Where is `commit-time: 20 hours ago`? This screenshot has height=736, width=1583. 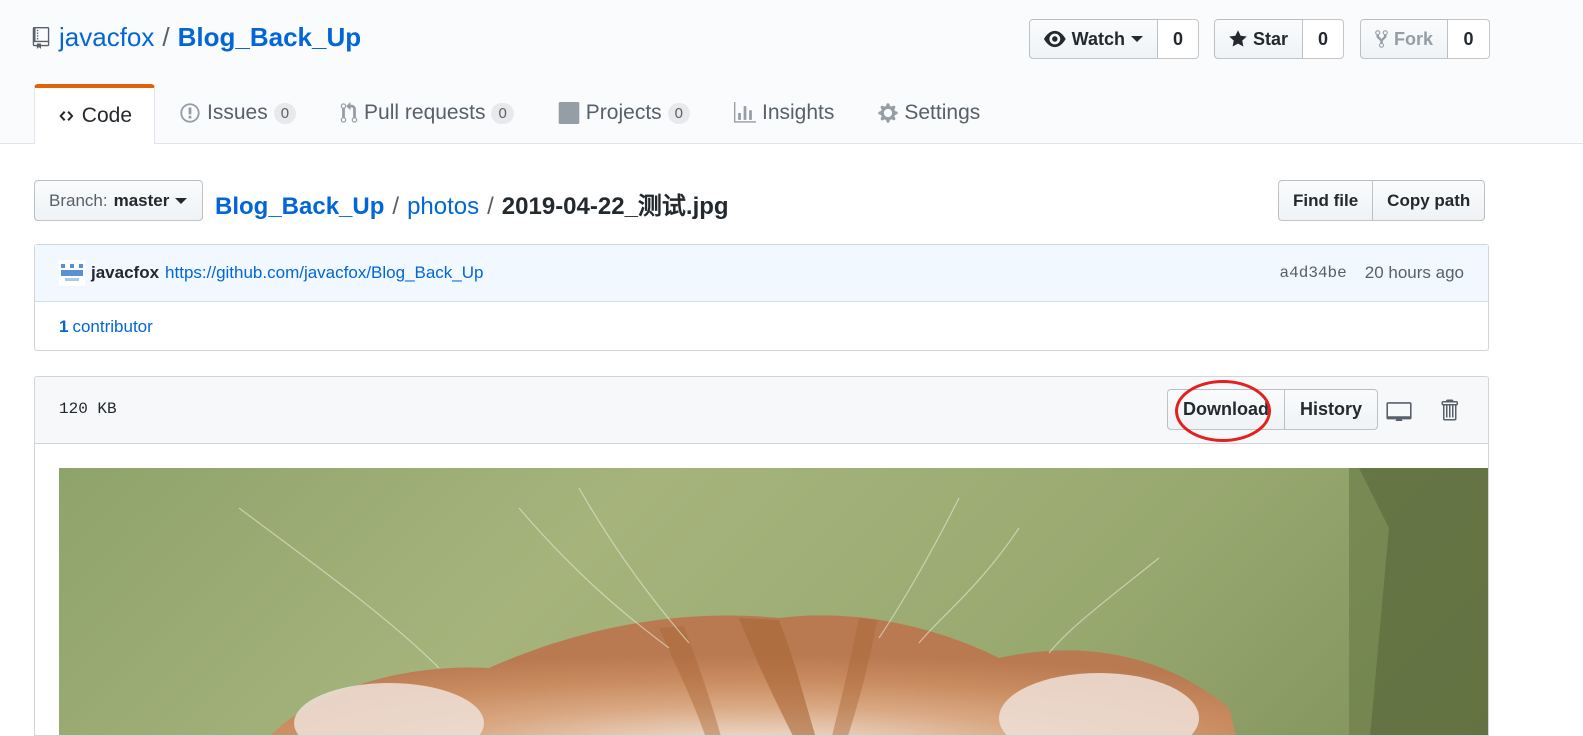 commit-time: 20 hours ago is located at coordinates (1414, 272).